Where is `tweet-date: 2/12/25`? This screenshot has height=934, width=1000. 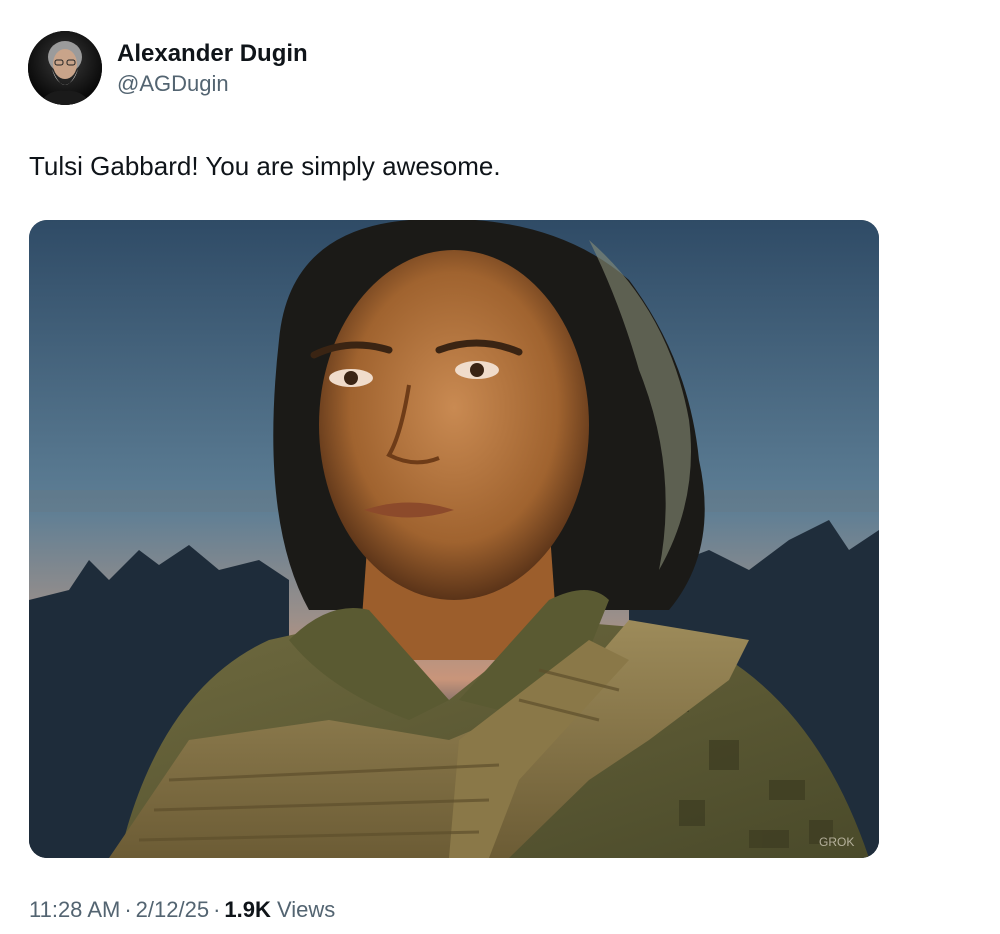
tweet-date: 2/12/25 is located at coordinates (172, 909).